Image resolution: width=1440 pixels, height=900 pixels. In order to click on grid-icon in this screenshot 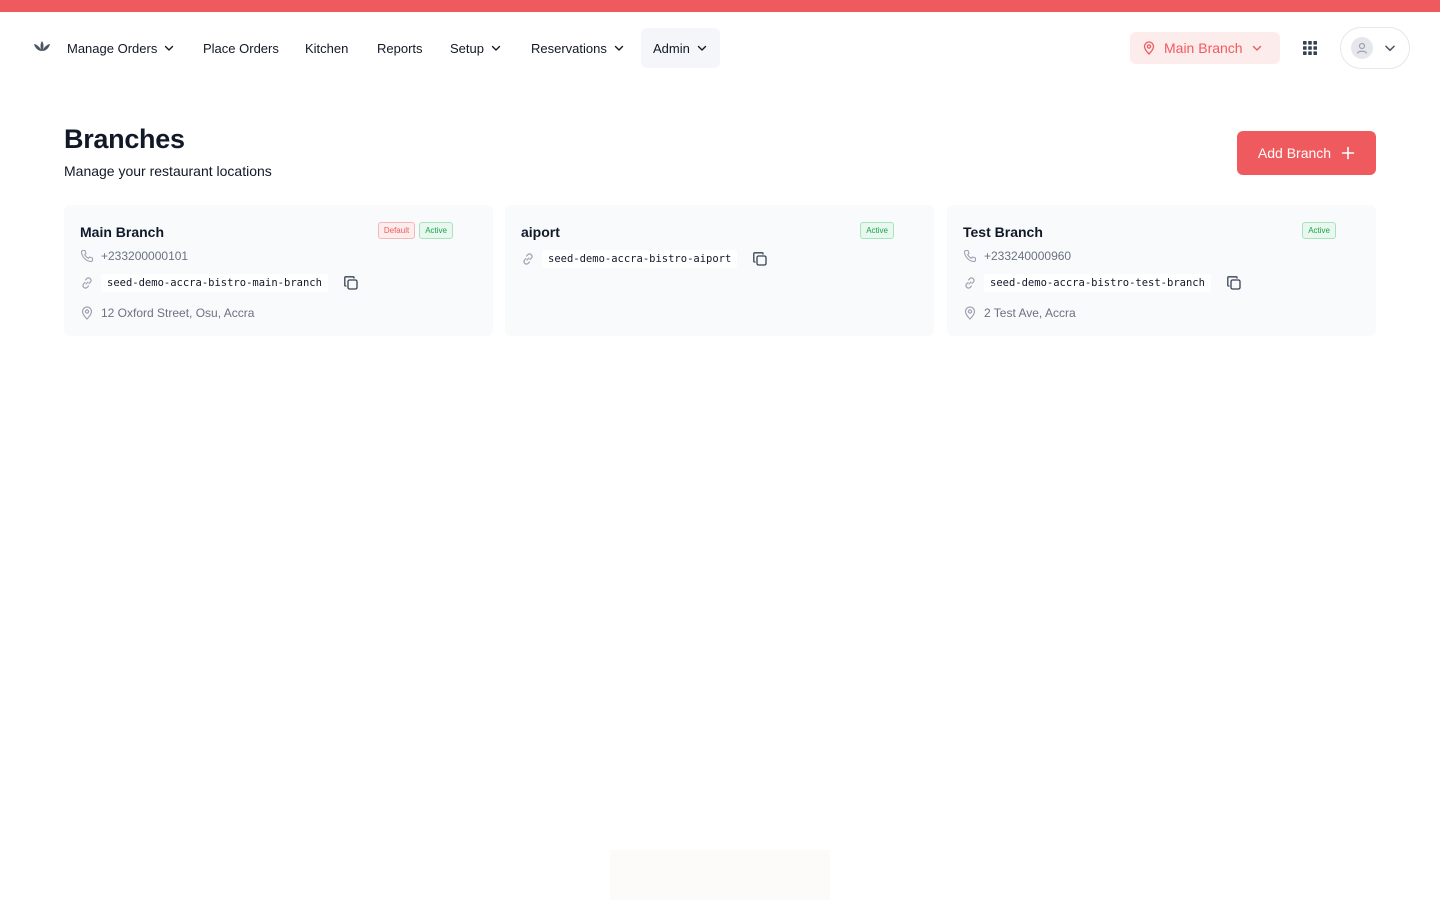, I will do `click(1310, 48)`.